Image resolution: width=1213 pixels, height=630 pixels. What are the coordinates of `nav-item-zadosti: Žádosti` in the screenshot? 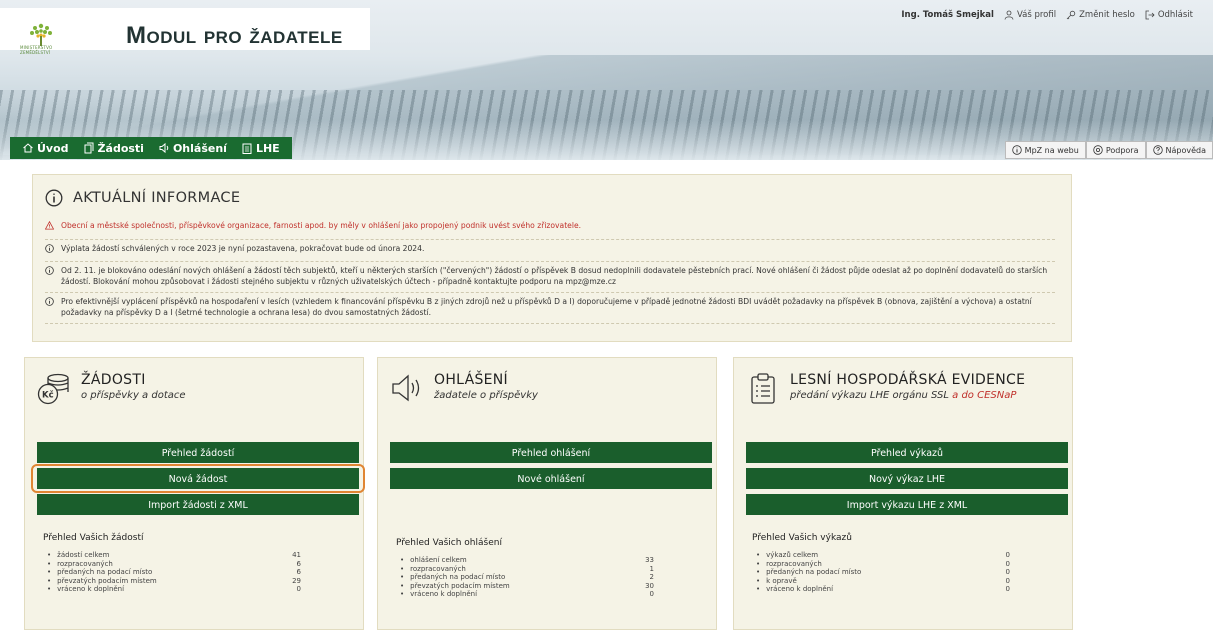 It's located at (113, 148).